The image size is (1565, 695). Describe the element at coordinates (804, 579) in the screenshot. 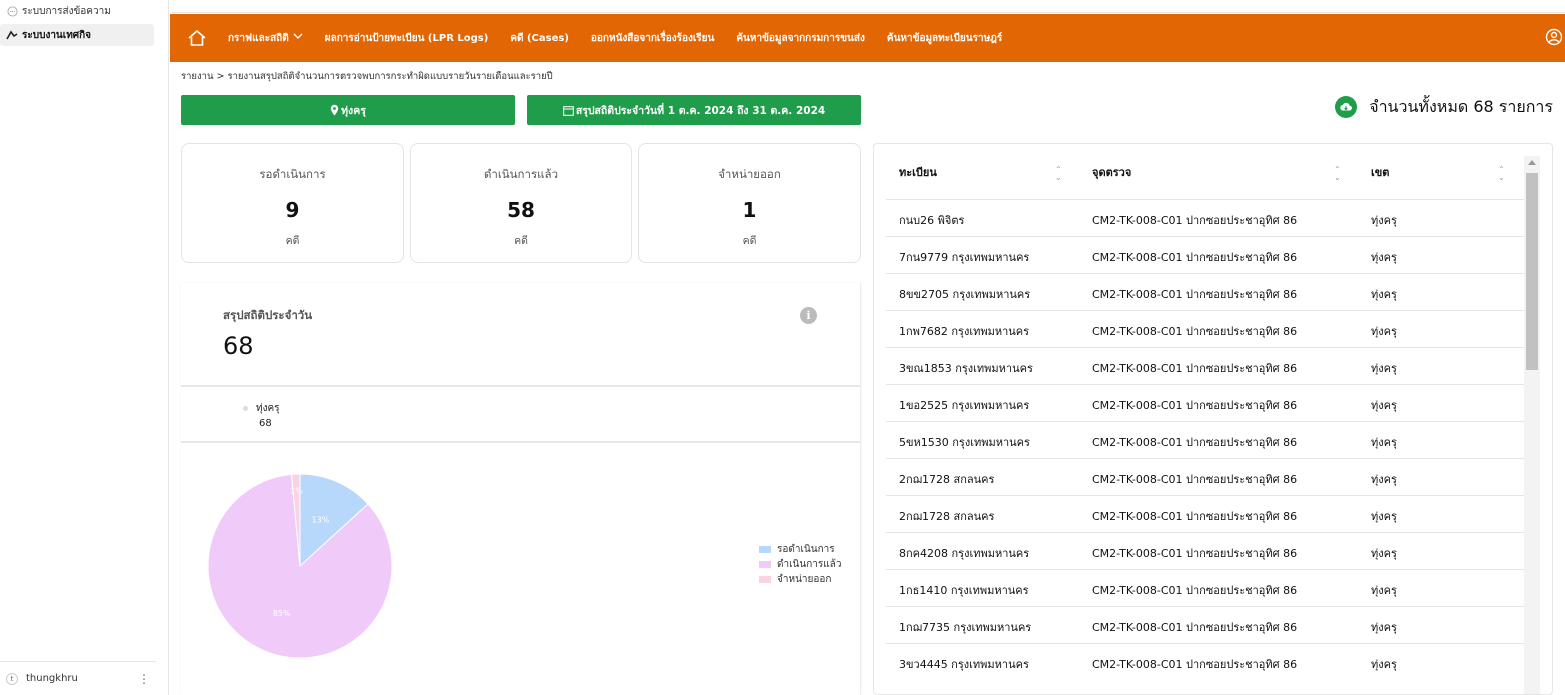

I see `legend-label: จำหน่ายออก` at that location.